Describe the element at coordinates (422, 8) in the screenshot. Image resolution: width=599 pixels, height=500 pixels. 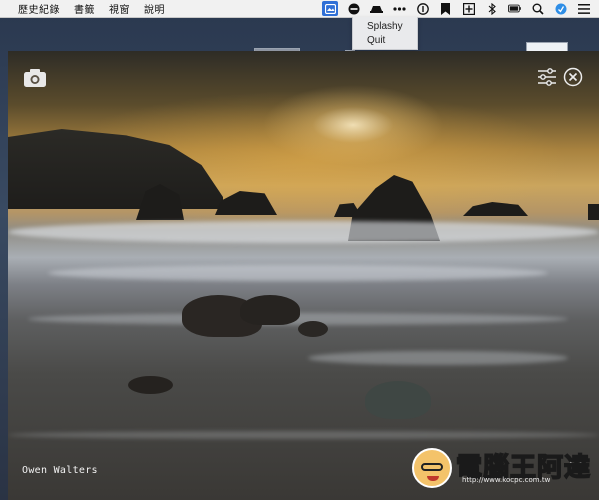
I see `info-circle-icon` at that location.